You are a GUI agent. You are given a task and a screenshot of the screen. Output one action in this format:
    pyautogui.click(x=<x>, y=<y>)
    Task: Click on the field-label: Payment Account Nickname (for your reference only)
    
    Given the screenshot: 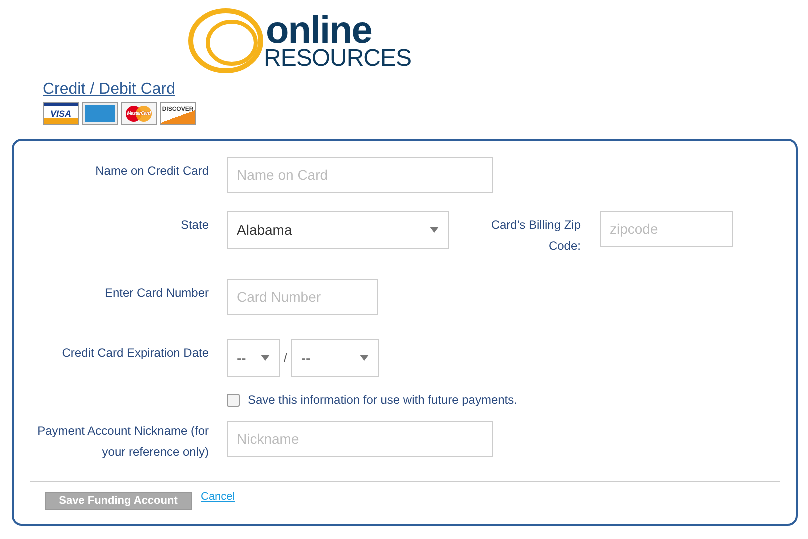 What is the action you would take?
    pyautogui.click(x=122, y=442)
    